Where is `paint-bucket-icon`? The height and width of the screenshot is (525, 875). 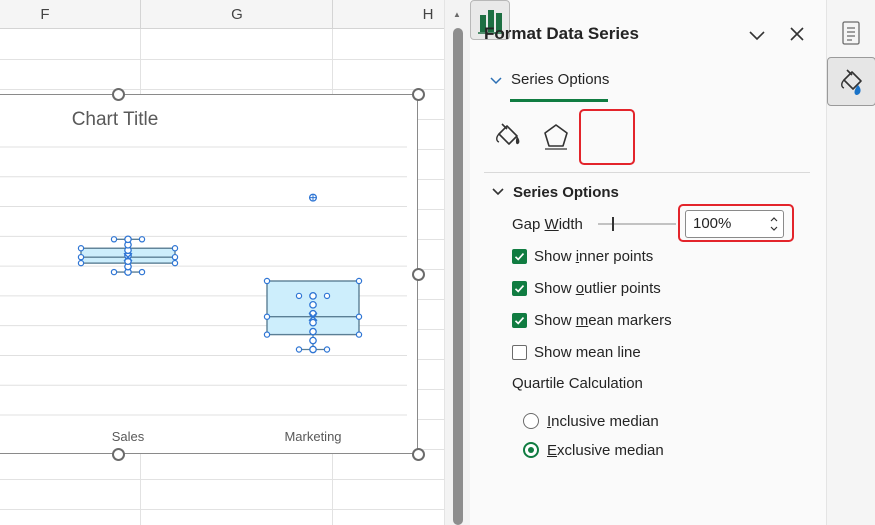 paint-bucket-icon is located at coordinates (508, 136).